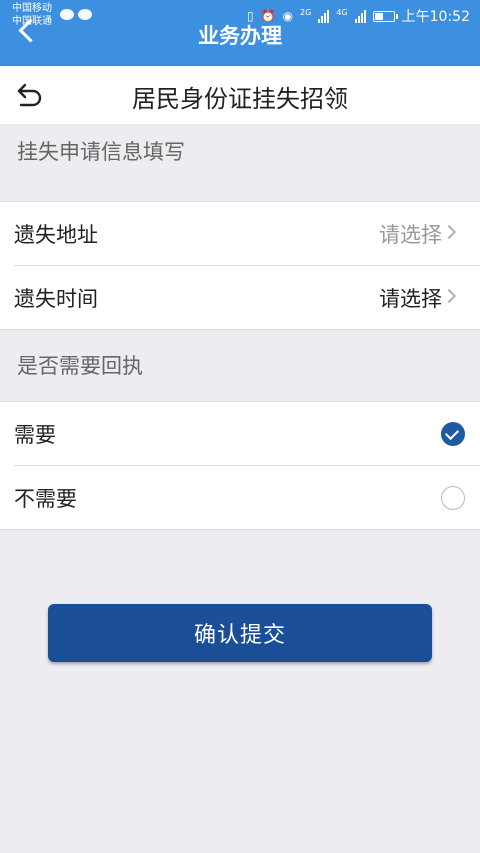 Image resolution: width=480 pixels, height=853 pixels. What do you see at coordinates (80, 366) in the screenshot?
I see `section-label-receipt: 是否需要回执` at bounding box center [80, 366].